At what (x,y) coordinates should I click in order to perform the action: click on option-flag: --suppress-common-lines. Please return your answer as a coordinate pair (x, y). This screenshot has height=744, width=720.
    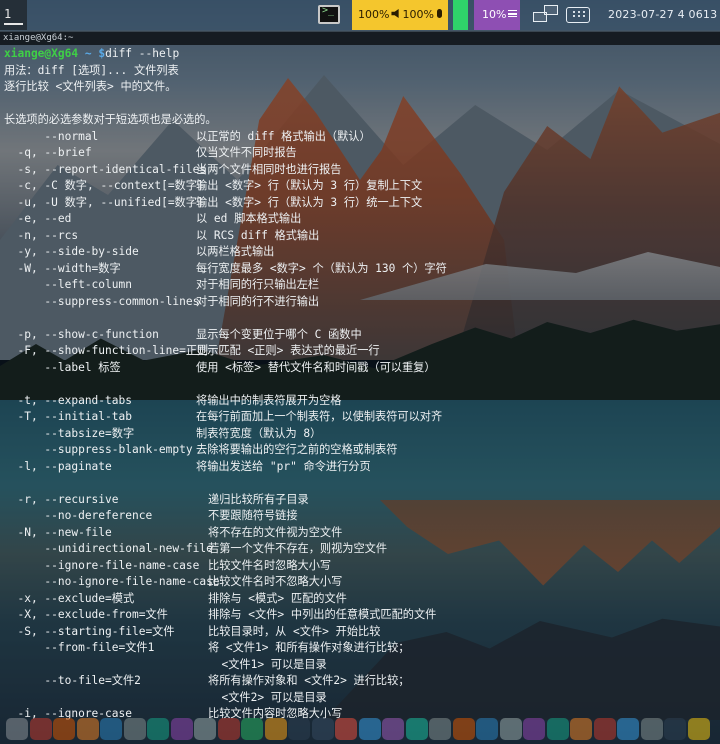
    Looking at the image, I should click on (102, 301).